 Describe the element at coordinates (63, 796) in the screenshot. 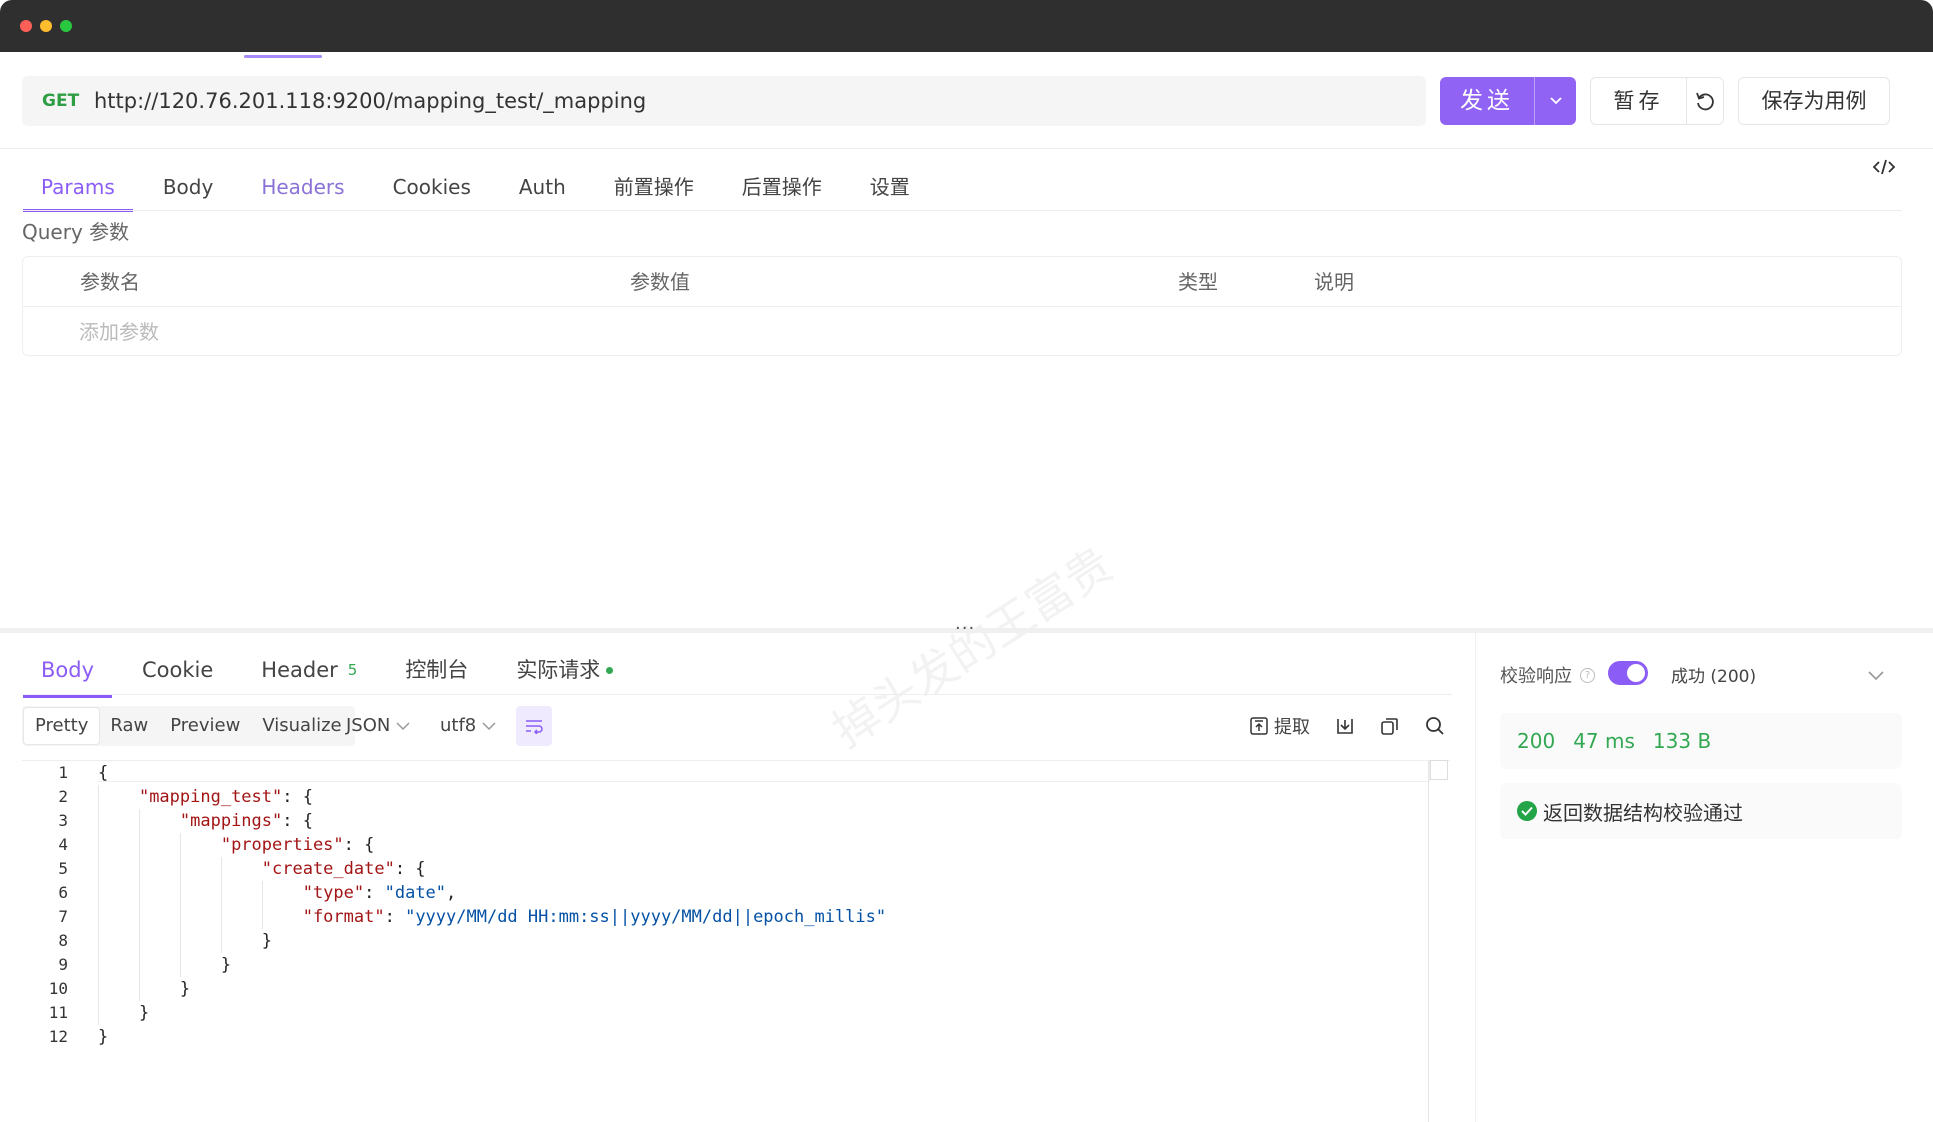

I see `line-number: 2` at that location.